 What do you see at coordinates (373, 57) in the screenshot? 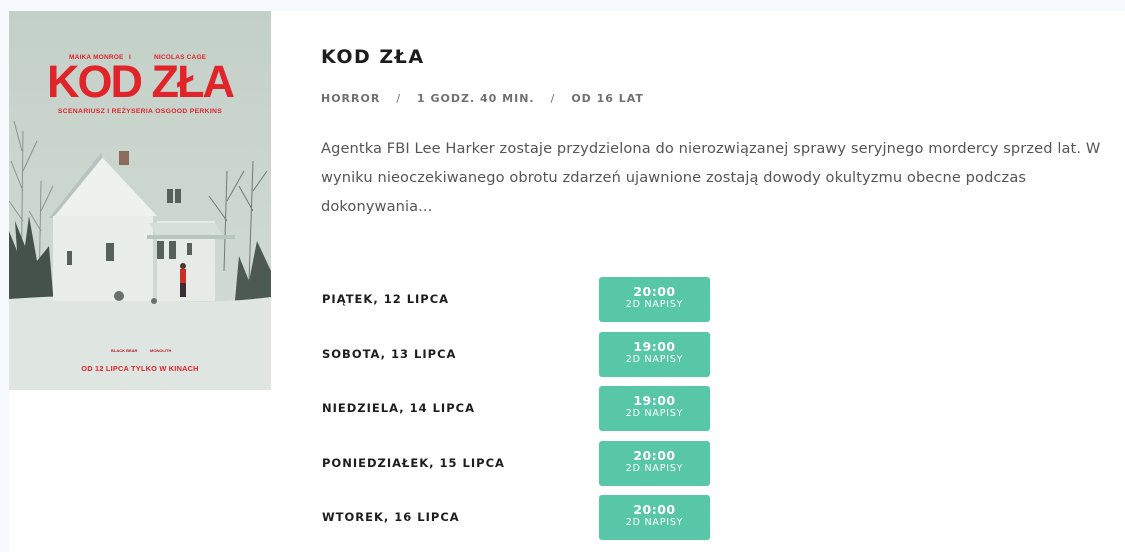
I see `movie-title: KOD ZŁA` at bounding box center [373, 57].